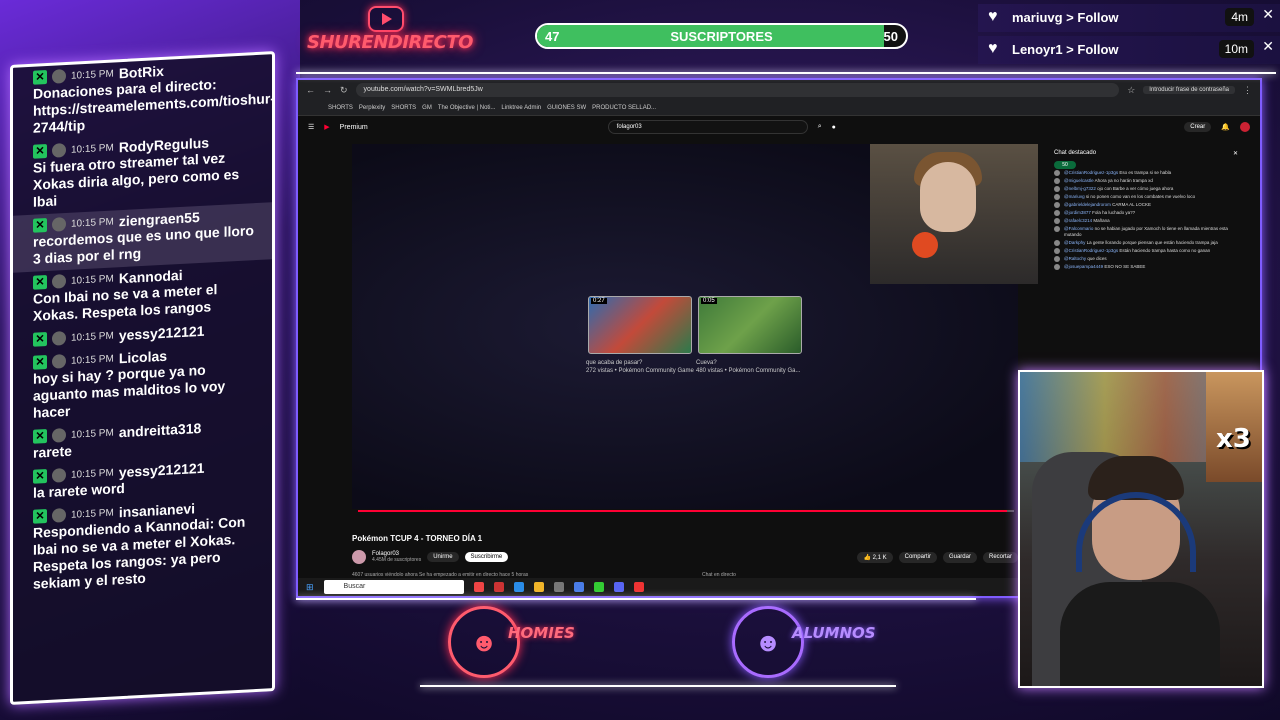 This screenshot has width=1280, height=720. Describe the element at coordinates (1074, 242) in the screenshot. I see `live-chat-user: @Darkphy` at that location.